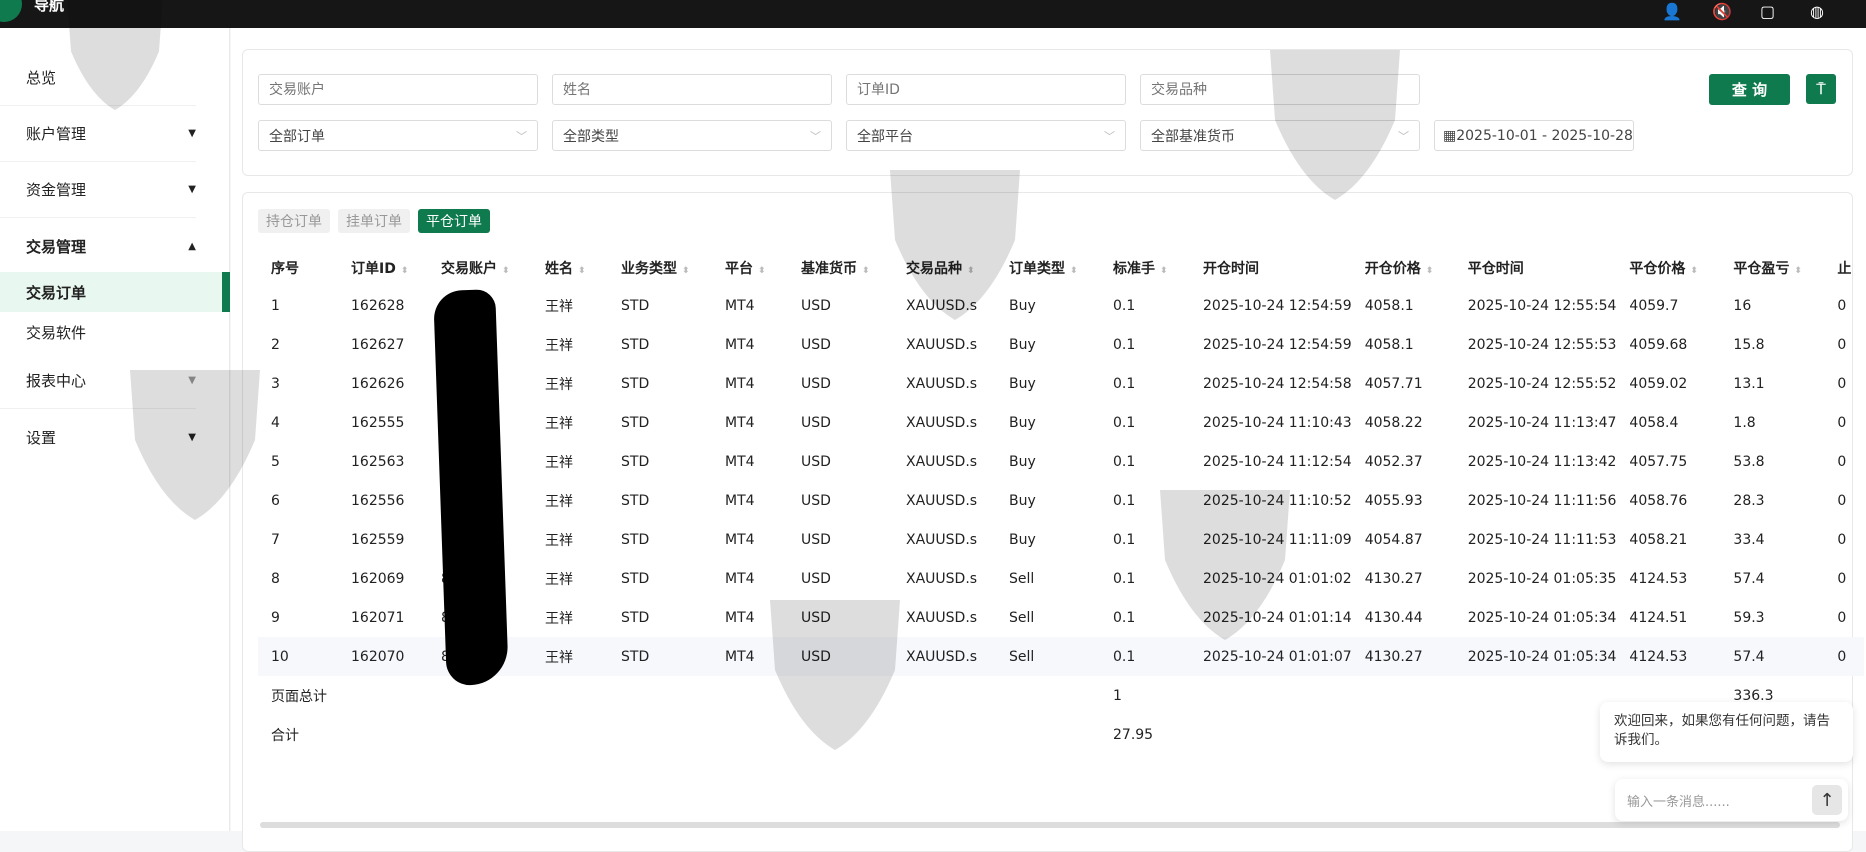  Describe the element at coordinates (98, 190) in the screenshot. I see `sidebar-item-funds: 资金管理 ▼` at that location.